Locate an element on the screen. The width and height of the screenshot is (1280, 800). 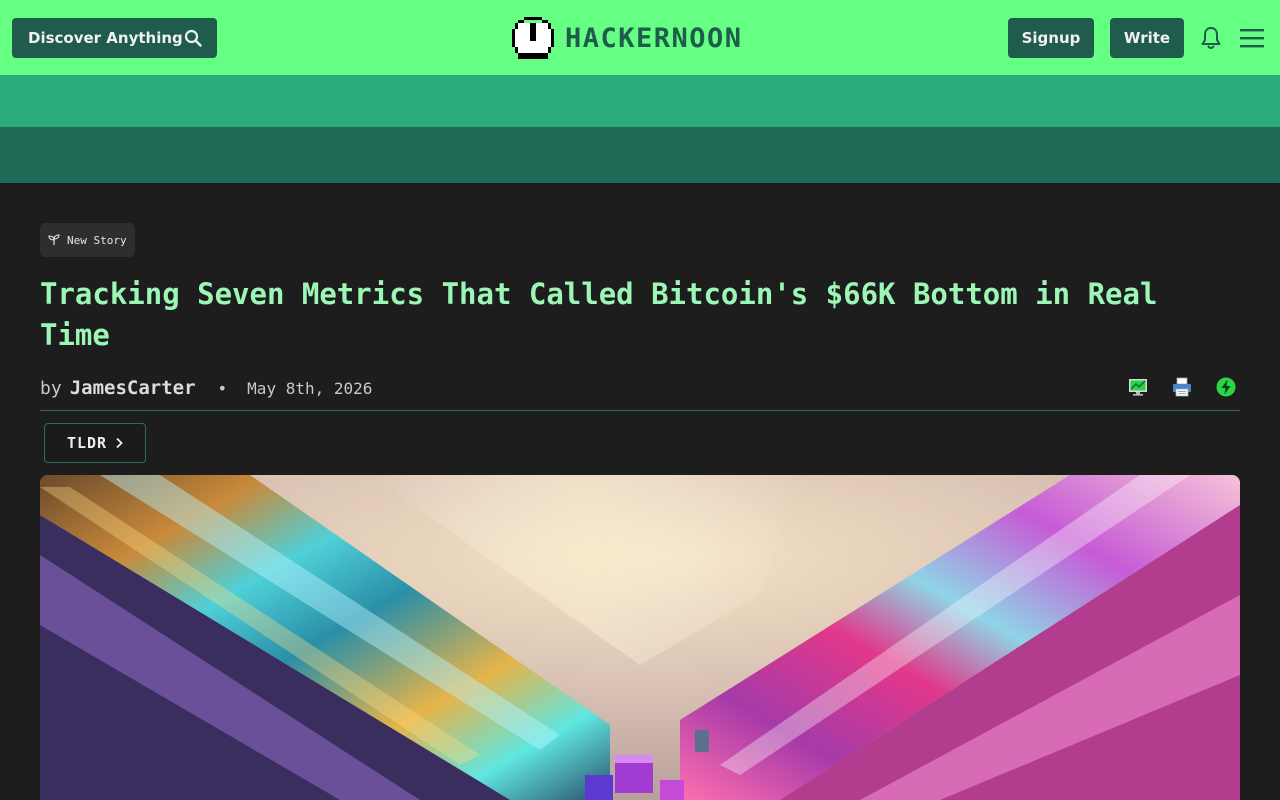
author-link: JamesCarter is located at coordinates (133, 388).